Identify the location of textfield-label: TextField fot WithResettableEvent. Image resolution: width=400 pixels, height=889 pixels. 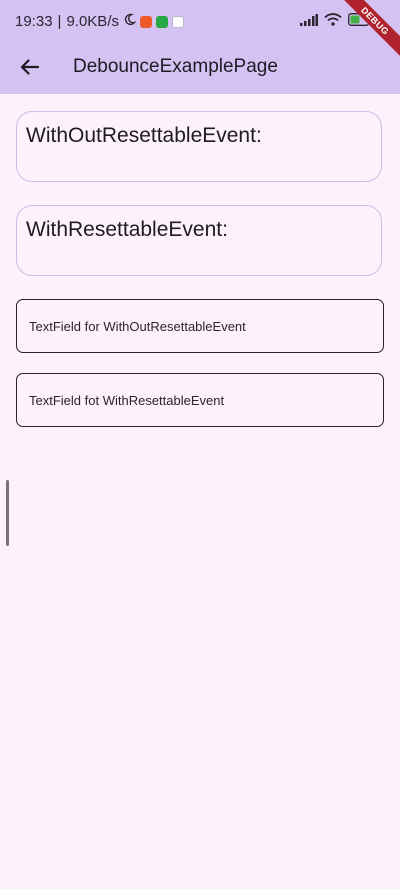
(127, 400).